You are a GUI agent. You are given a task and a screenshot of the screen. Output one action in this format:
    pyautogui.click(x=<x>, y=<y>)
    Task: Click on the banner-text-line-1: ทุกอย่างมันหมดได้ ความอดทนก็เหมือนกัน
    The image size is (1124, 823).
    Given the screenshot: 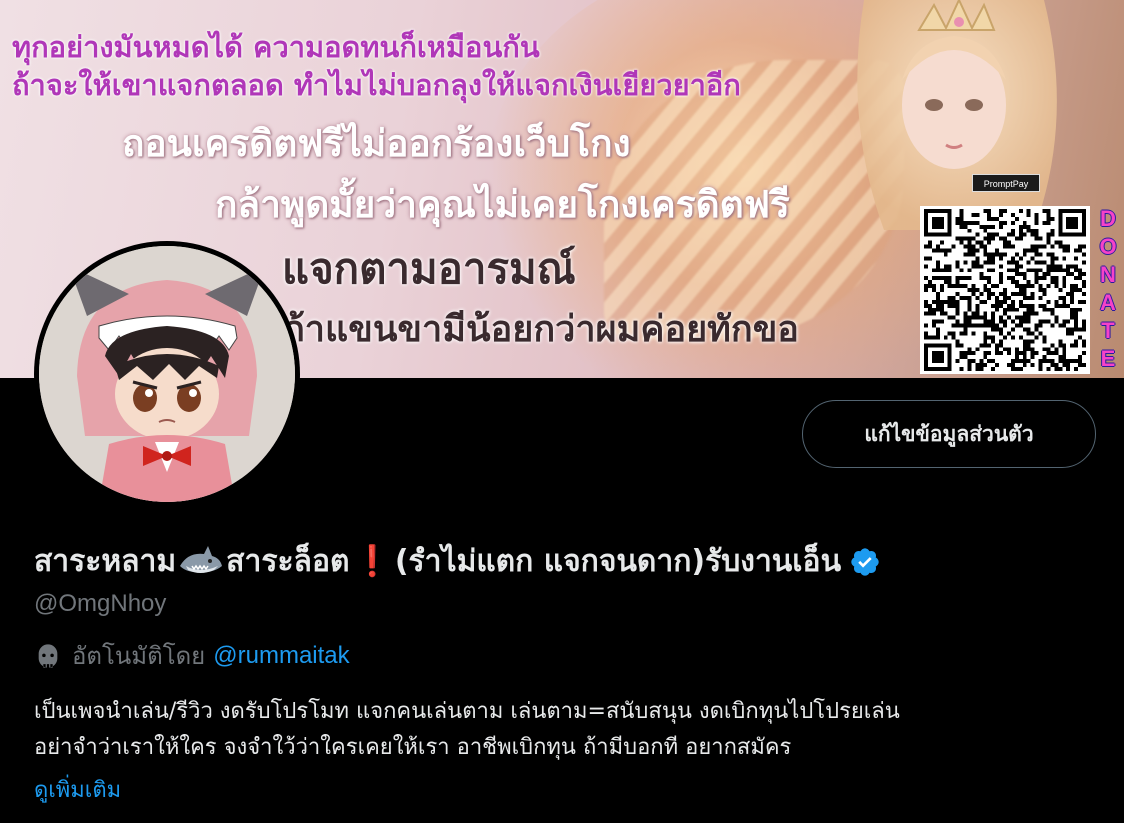 What is the action you would take?
    pyautogui.click(x=276, y=47)
    